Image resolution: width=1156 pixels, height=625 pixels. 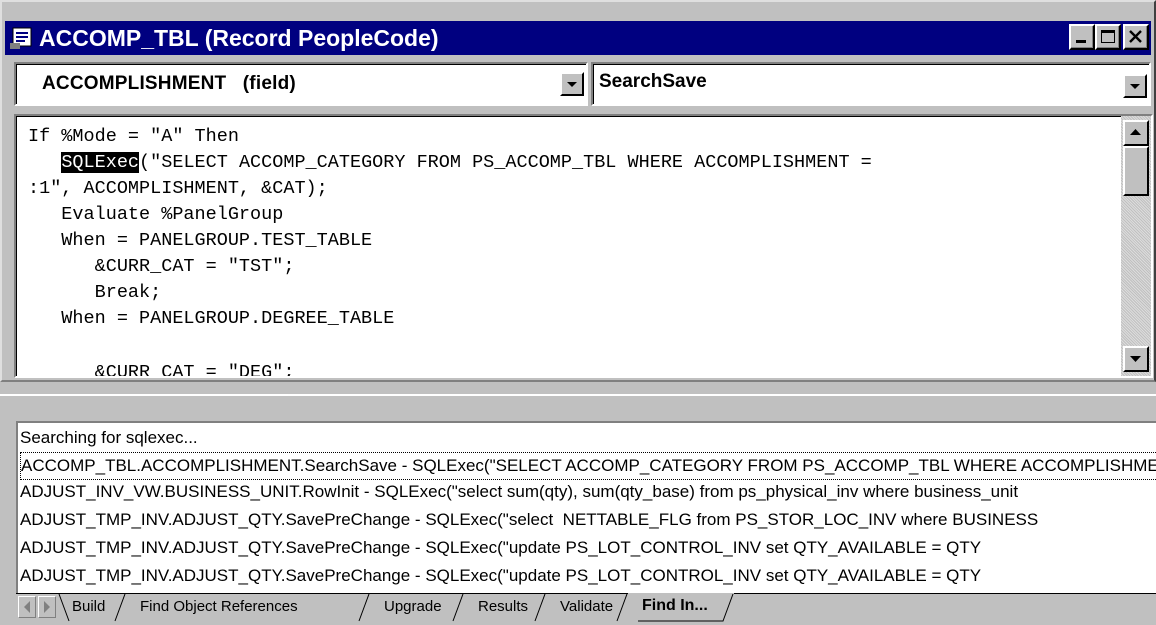 What do you see at coordinates (95, 293) in the screenshot?
I see `code-line: Break;` at bounding box center [95, 293].